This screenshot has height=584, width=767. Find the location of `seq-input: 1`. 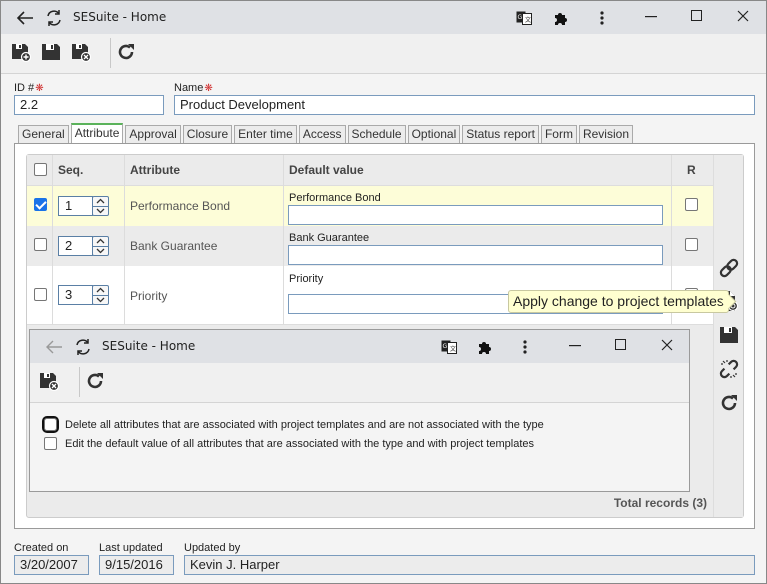

seq-input: 1 is located at coordinates (75, 206).